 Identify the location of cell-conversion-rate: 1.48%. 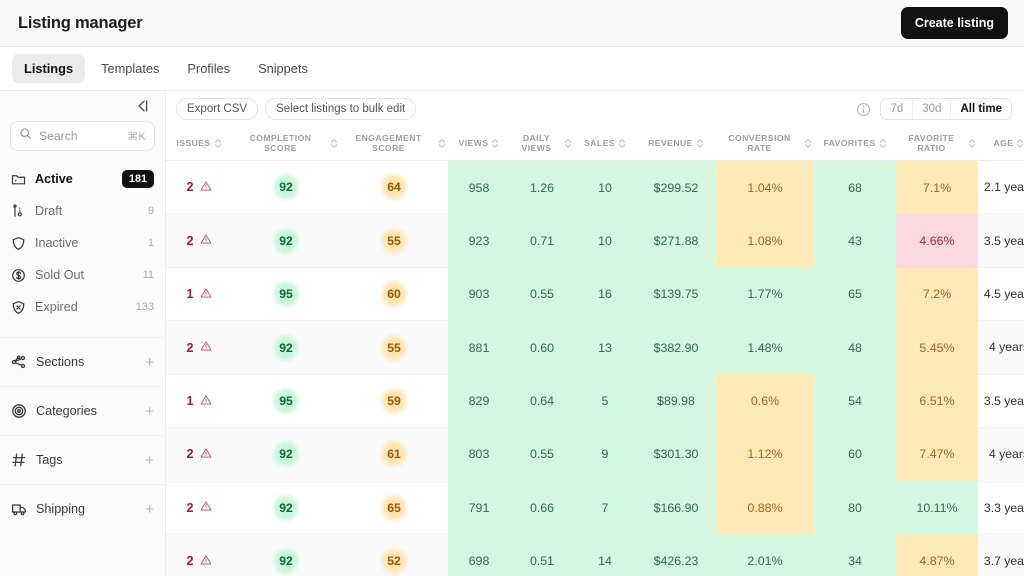
(765, 347).